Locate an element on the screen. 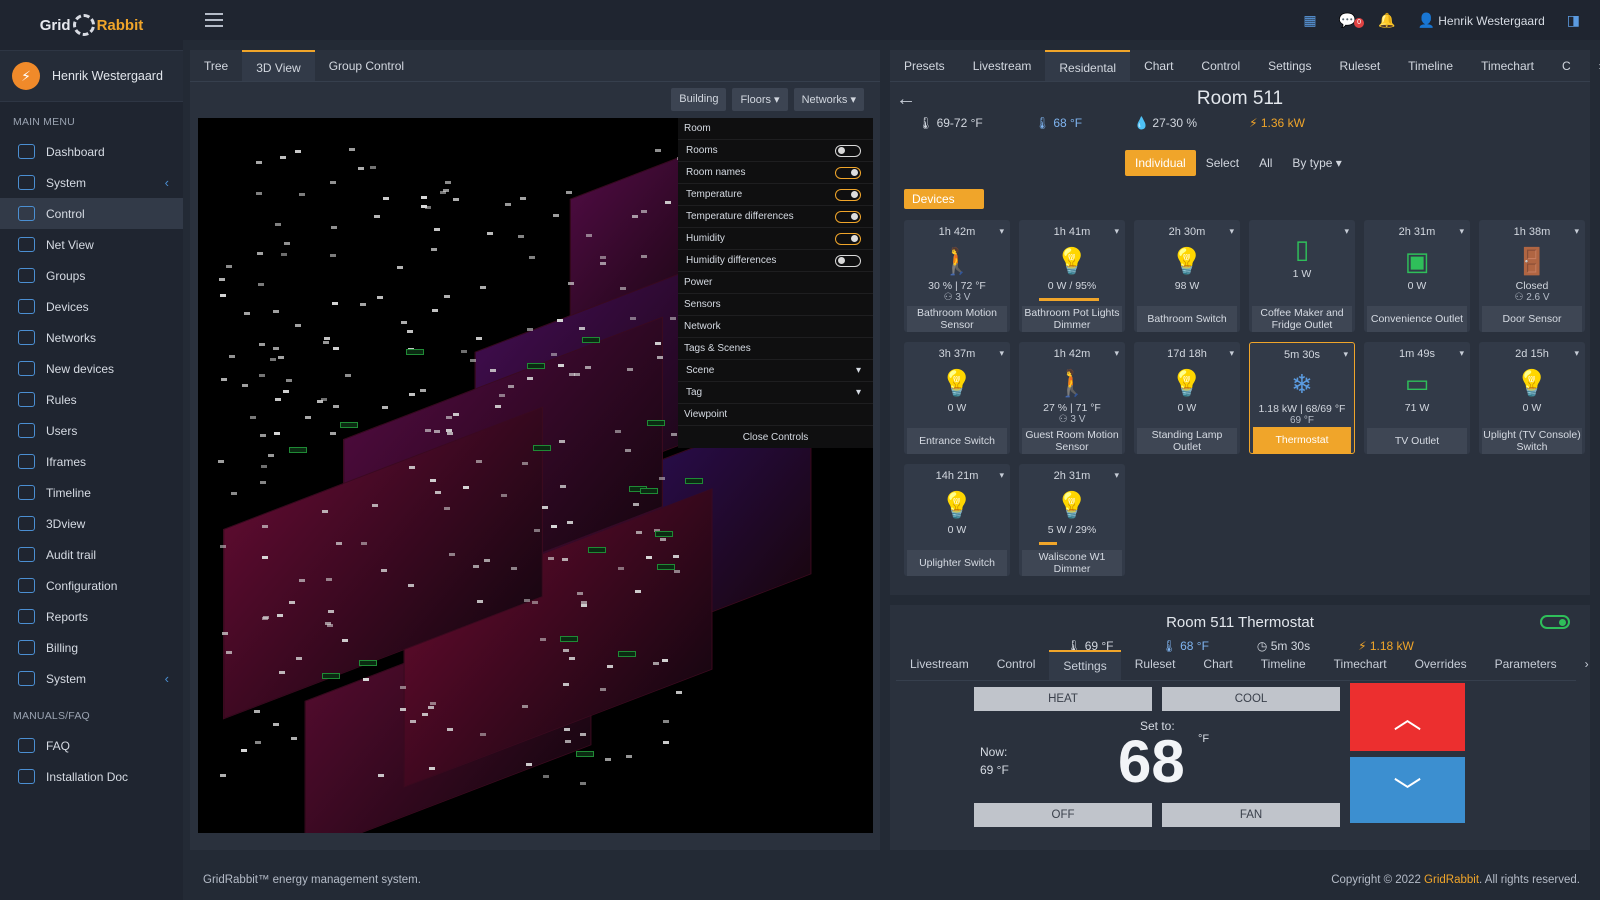 Image resolution: width=1600 pixels, height=900 pixels. thermostat-tab: Chart is located at coordinates (1217, 665).